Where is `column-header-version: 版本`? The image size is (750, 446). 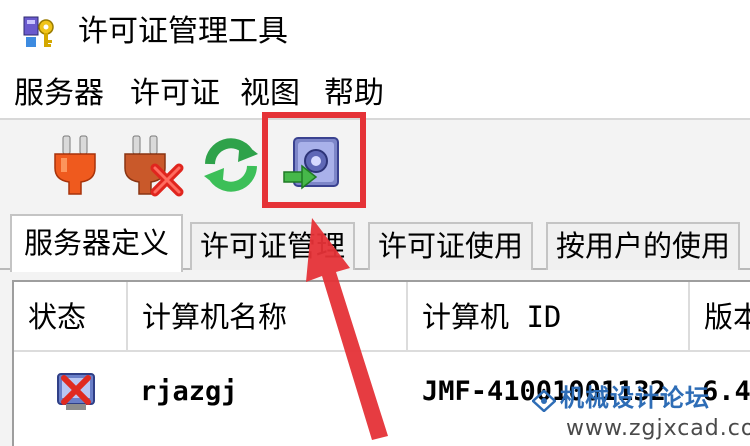 column-header-version: 版本 is located at coordinates (720, 317).